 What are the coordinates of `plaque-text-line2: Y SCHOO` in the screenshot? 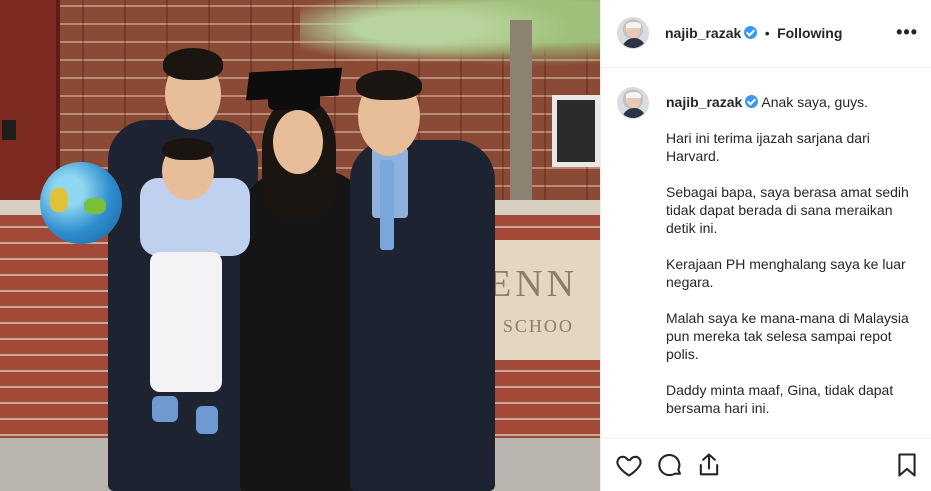 It's located at (528, 326).